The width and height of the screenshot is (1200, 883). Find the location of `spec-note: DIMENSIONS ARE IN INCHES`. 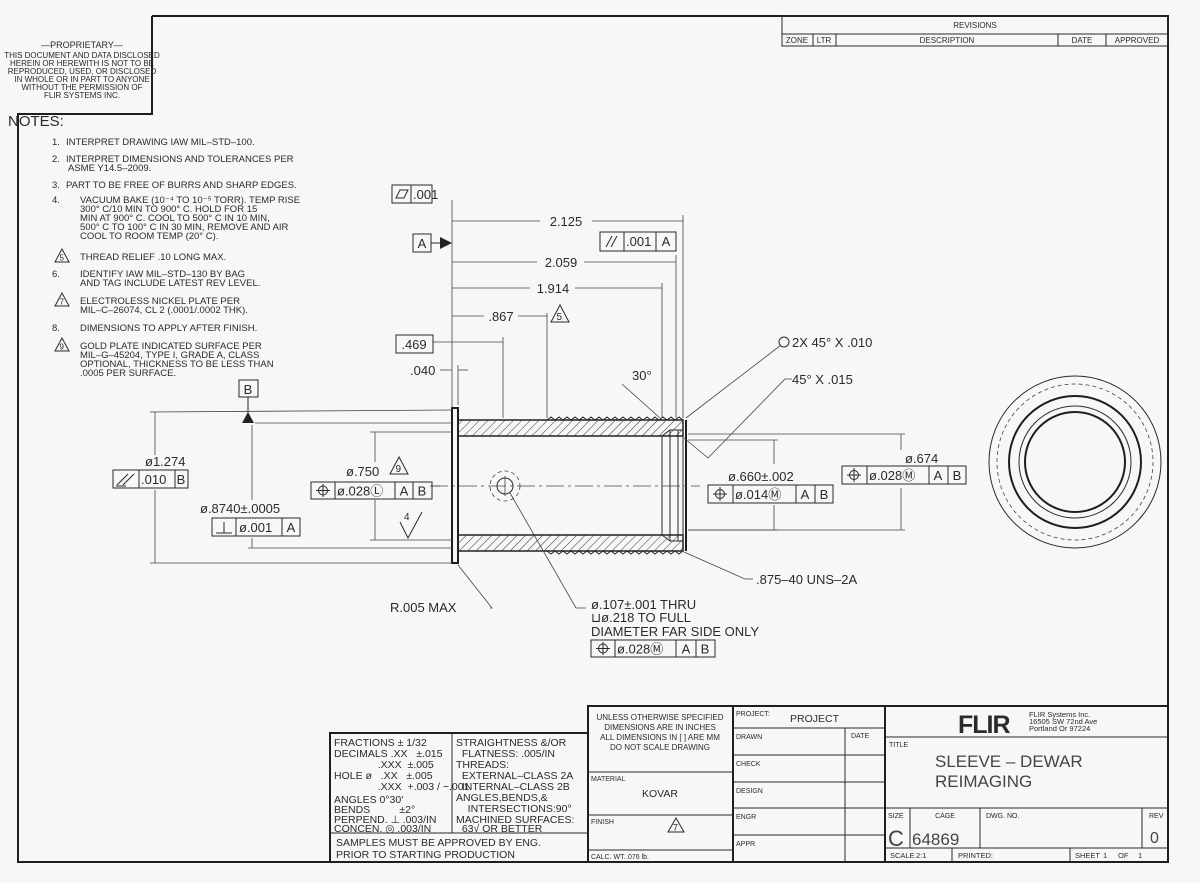

spec-note: DIMENSIONS ARE IN INCHES is located at coordinates (660, 727).